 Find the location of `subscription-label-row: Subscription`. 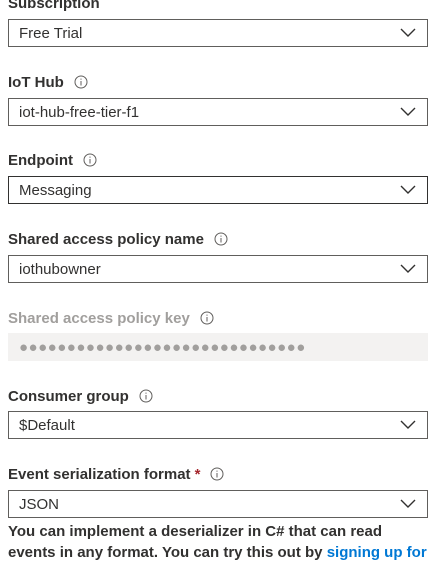

subscription-label-row: Subscription is located at coordinates (54, 6).